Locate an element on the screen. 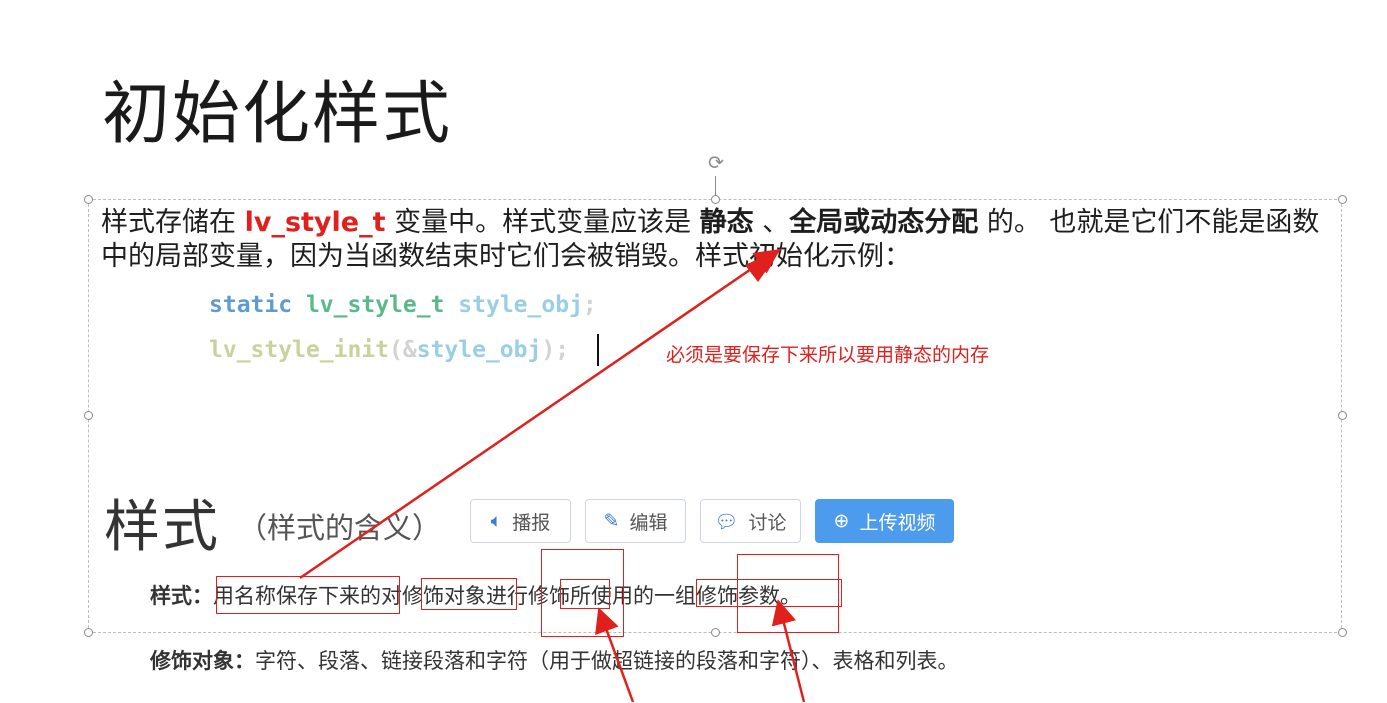 The width and height of the screenshot is (1387, 703). arrow-to-params is located at coordinates (788, 651).